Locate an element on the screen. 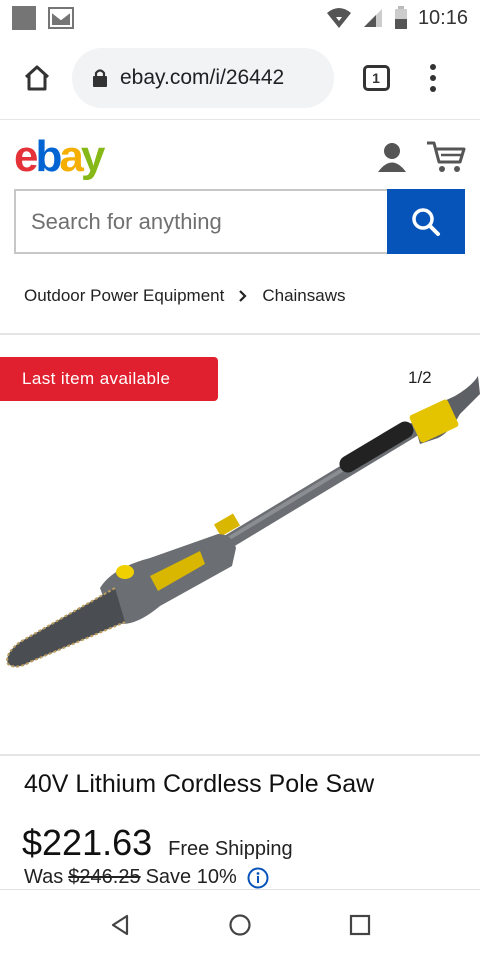 The width and height of the screenshot is (480, 960). home-button is located at coordinates (37, 78).